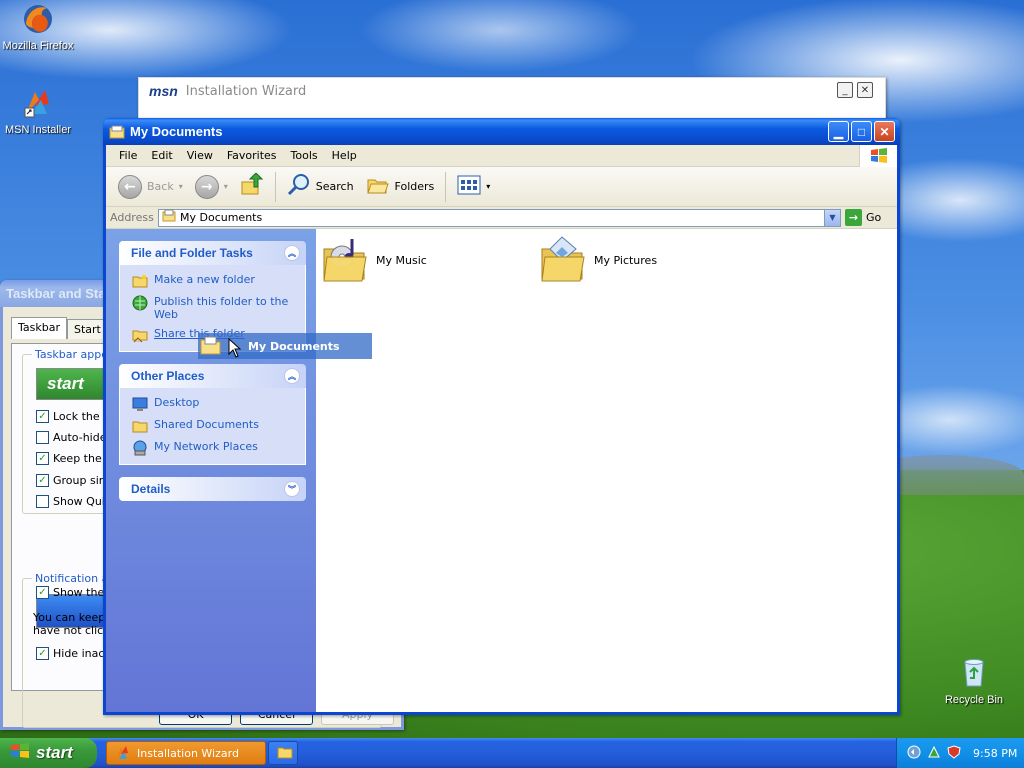  I want to click on menu-view: View, so click(200, 155).